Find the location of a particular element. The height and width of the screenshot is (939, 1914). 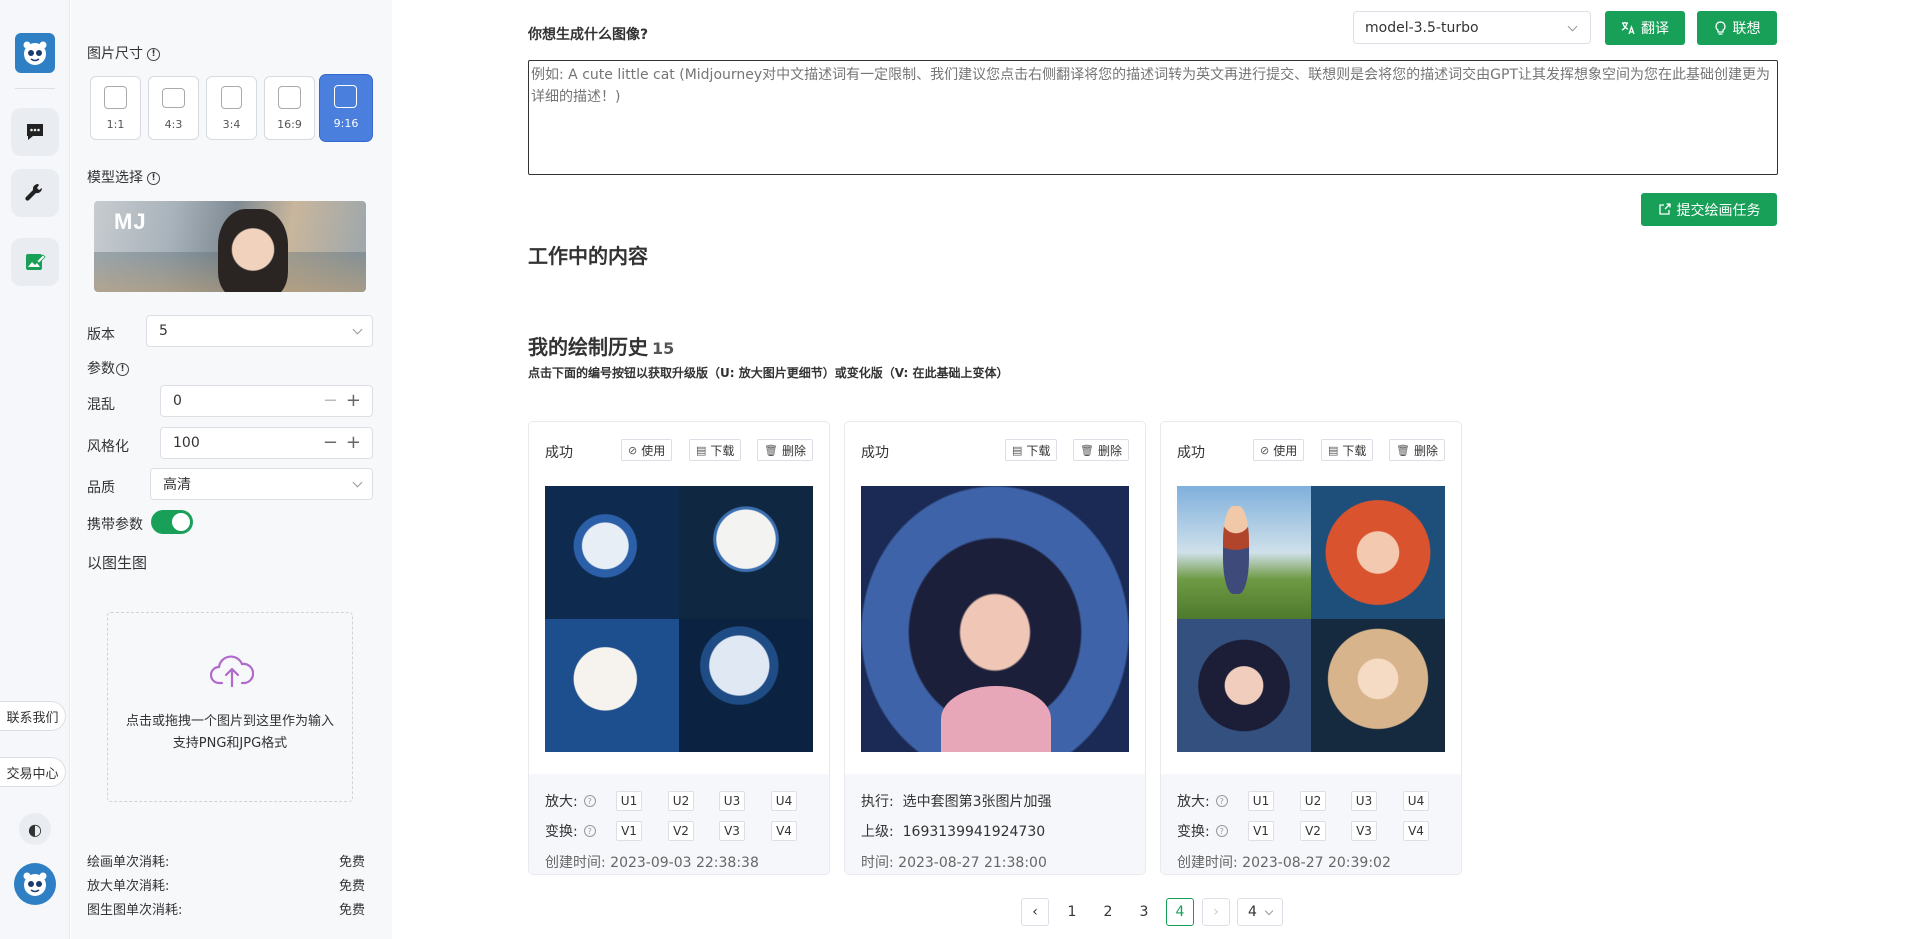

robot-mascot-icon is located at coordinates (35, 53).